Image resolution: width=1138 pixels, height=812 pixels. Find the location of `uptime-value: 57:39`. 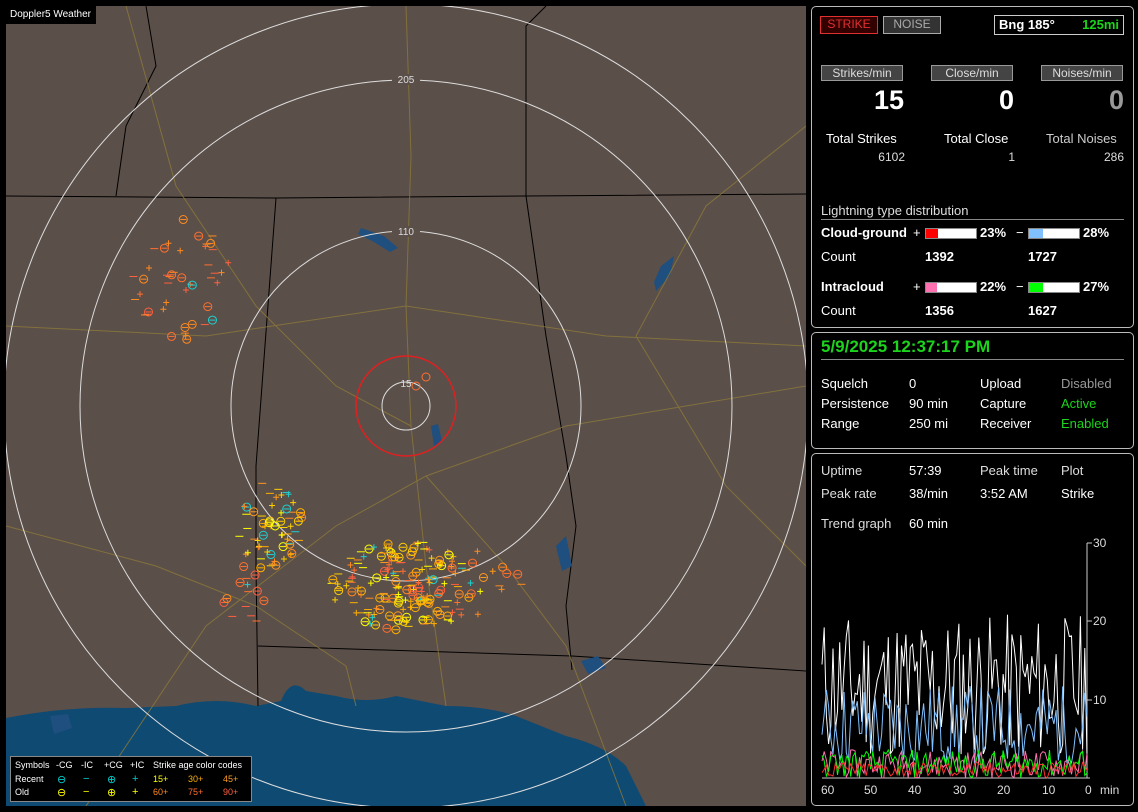

uptime-value: 57:39 is located at coordinates (925, 470).